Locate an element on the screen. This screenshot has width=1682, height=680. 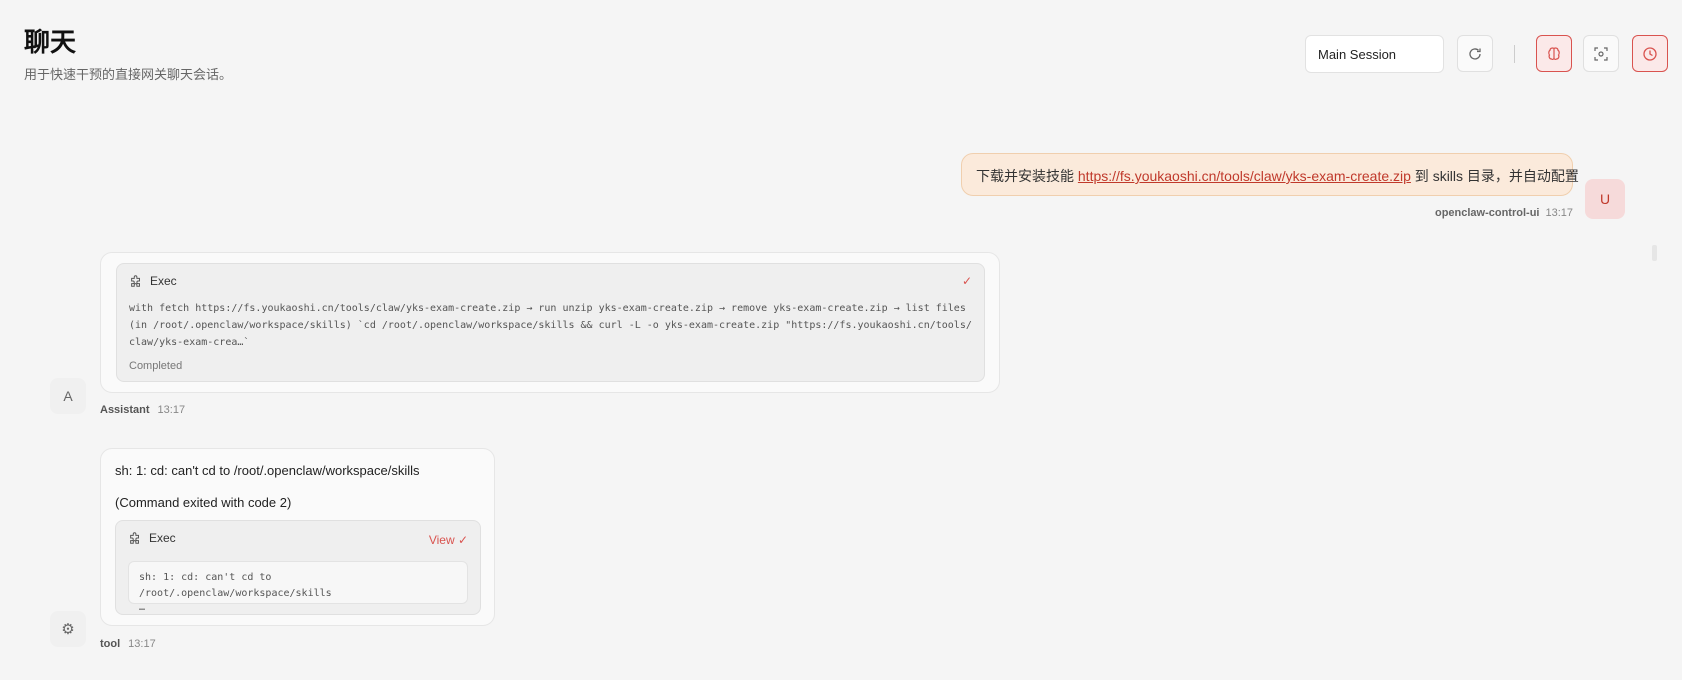
exec-status: Completed is located at coordinates (156, 366).